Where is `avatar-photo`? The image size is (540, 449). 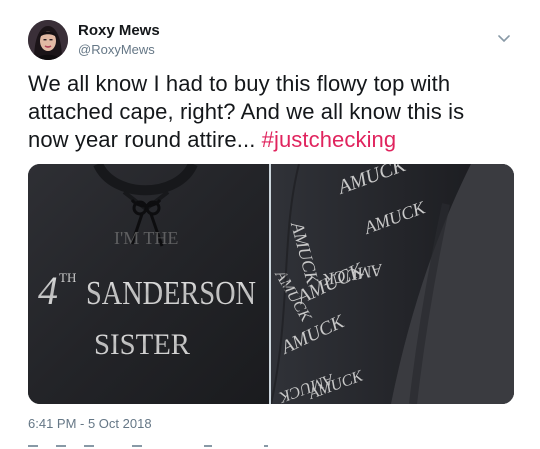
avatar-photo is located at coordinates (48, 40).